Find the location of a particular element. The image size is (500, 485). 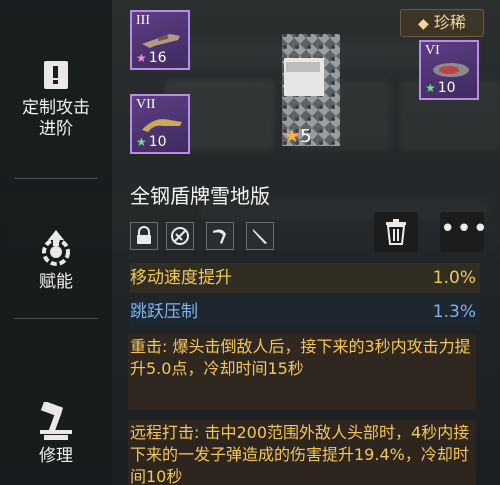

stat-value: 1.0% is located at coordinates (454, 278).